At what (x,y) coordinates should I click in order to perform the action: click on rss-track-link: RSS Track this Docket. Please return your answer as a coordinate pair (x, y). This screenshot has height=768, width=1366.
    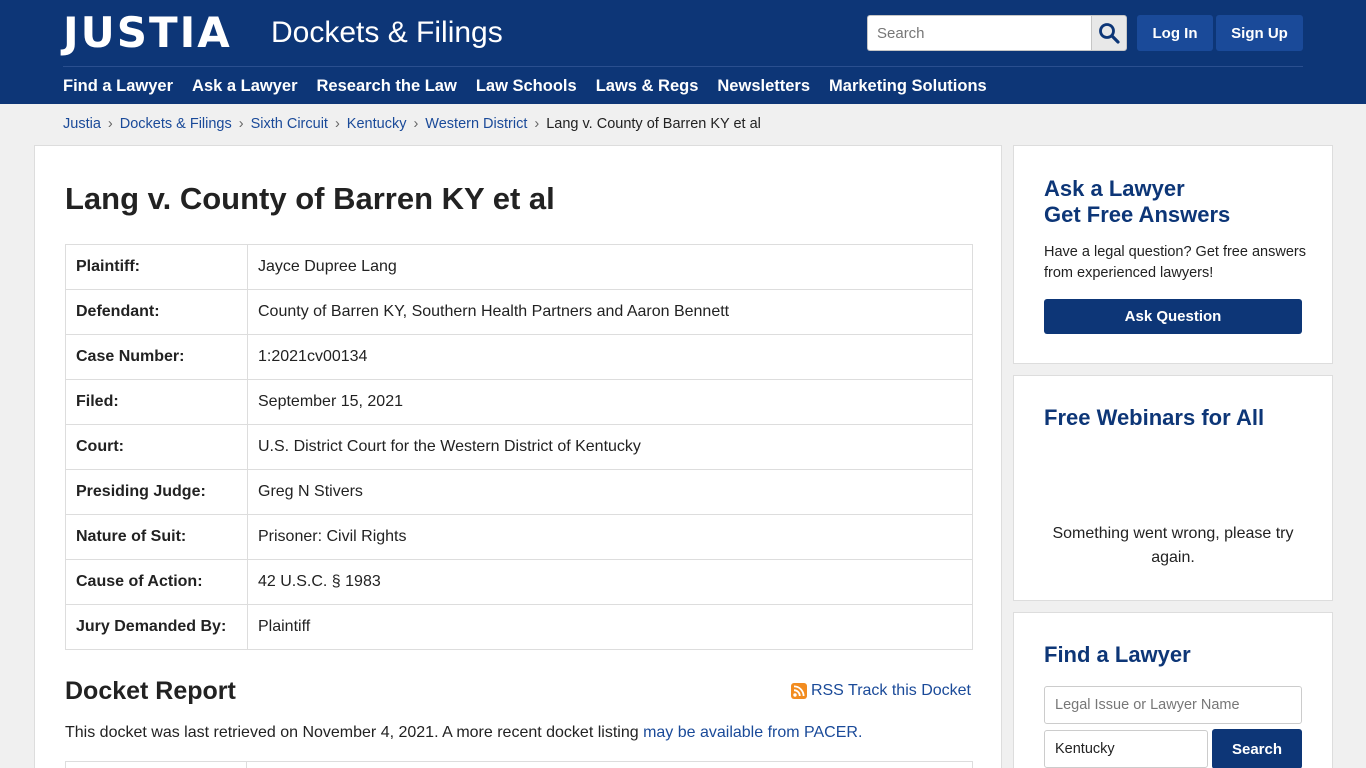
    Looking at the image, I should click on (880, 691).